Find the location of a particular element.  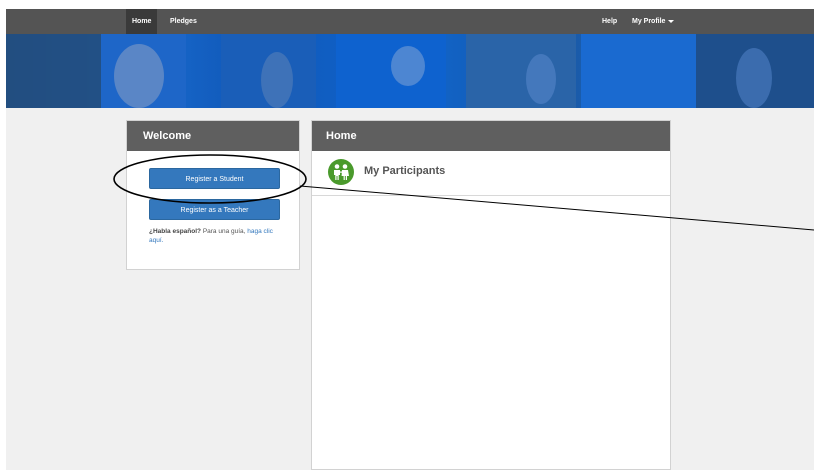

register-teacher-button: Register as a Teacher is located at coordinates (214, 209).